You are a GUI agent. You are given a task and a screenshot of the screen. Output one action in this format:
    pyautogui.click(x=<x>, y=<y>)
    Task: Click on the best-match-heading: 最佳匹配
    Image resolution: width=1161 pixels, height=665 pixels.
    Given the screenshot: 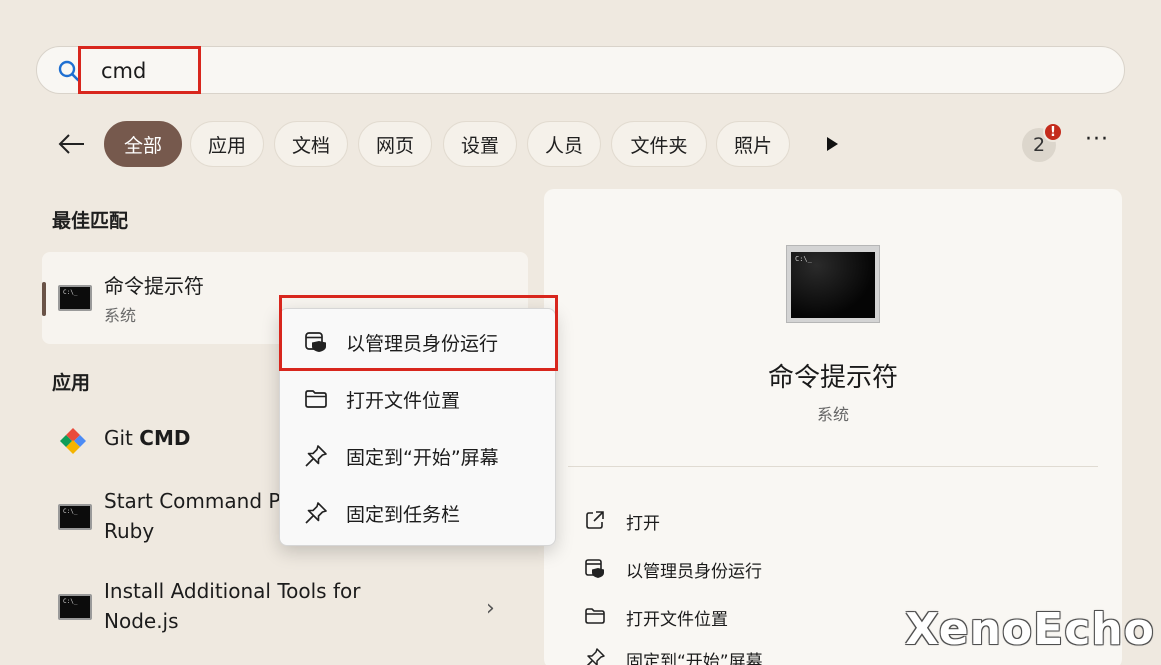 What is the action you would take?
    pyautogui.click(x=90, y=221)
    